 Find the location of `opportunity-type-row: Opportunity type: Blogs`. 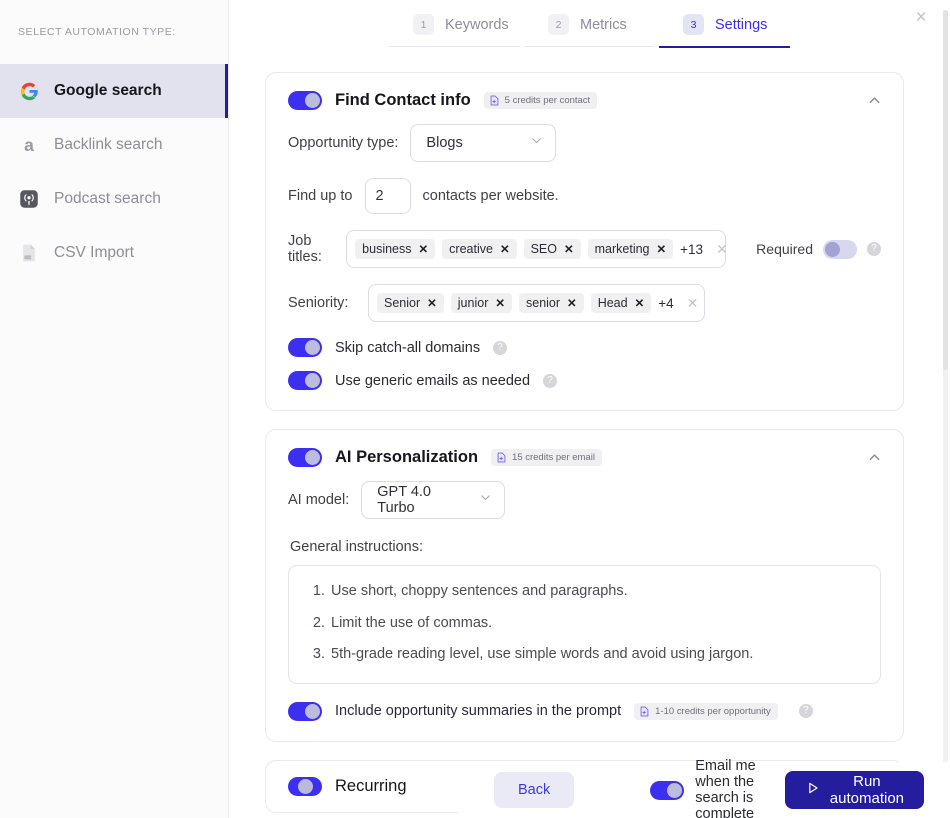

opportunity-type-row: Opportunity type: Blogs is located at coordinates (584, 143).